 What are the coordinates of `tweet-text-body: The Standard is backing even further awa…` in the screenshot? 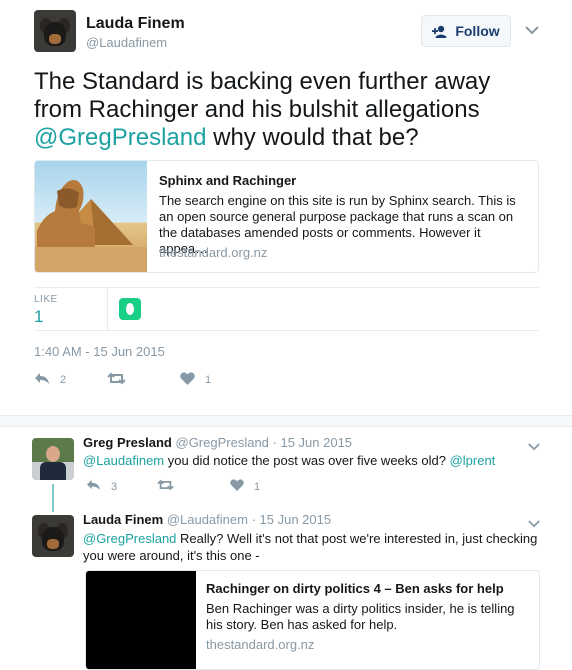 It's located at (262, 95).